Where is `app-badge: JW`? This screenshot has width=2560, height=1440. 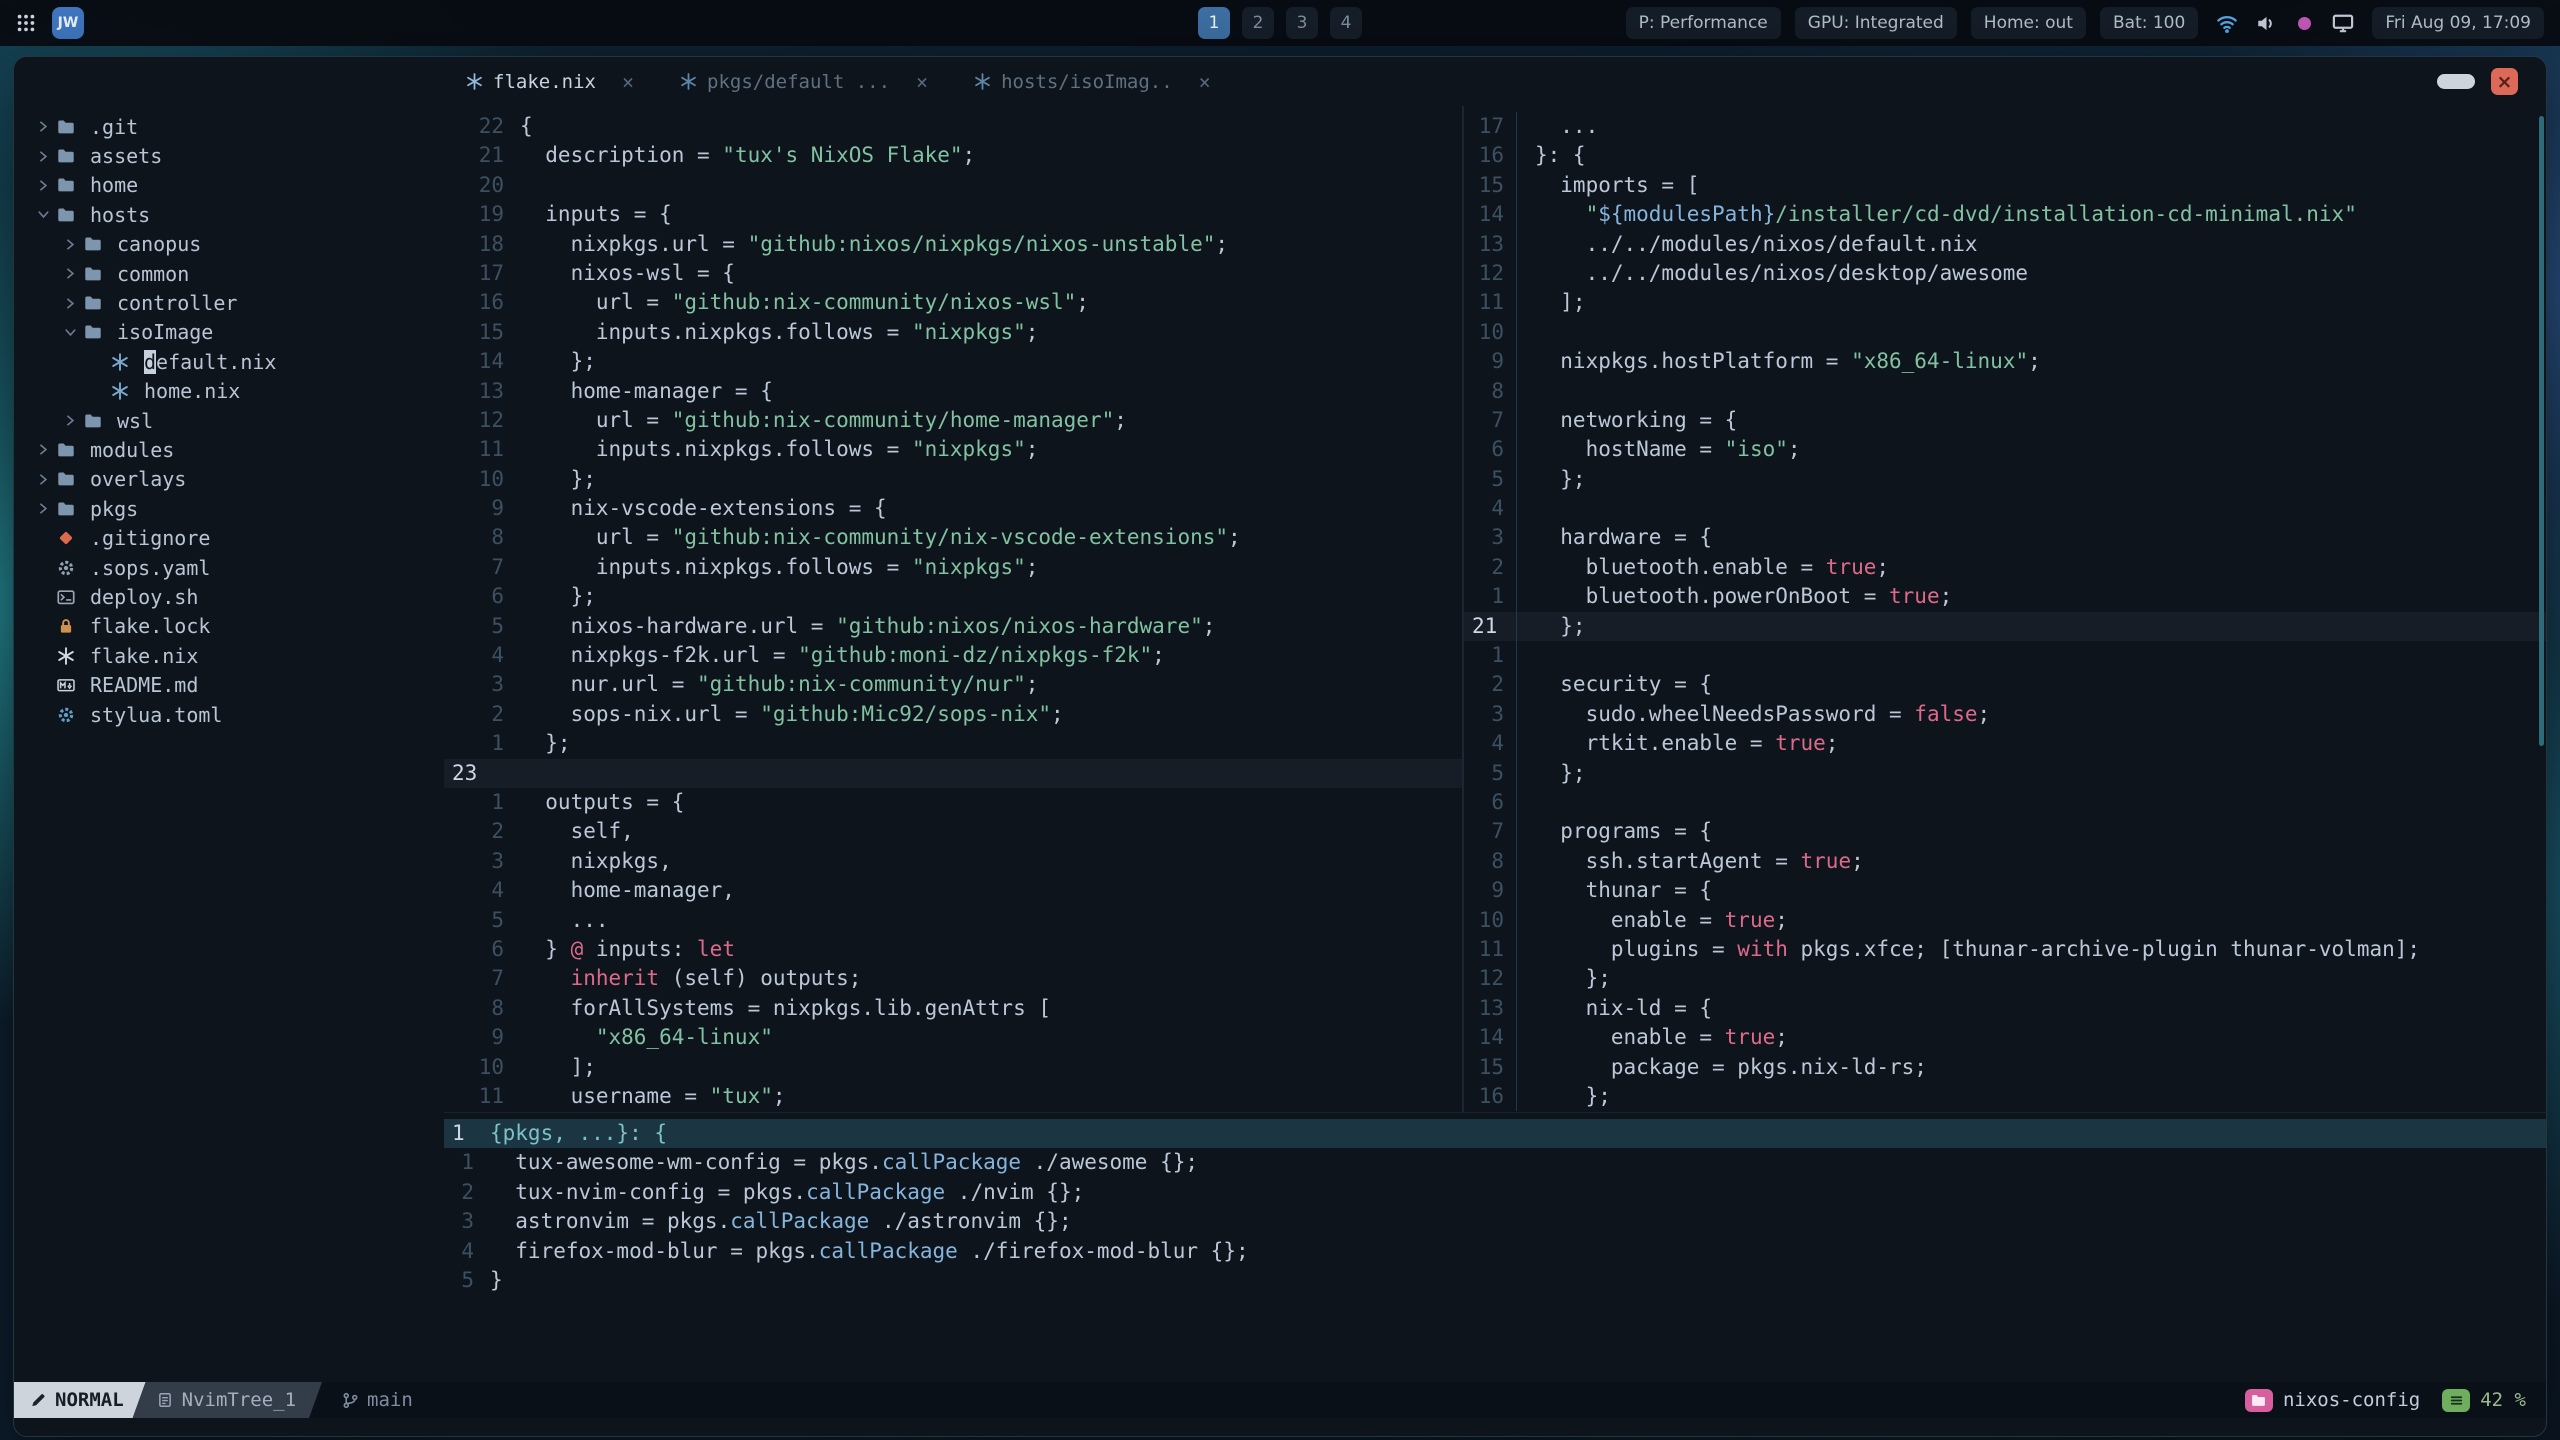
app-badge: JW is located at coordinates (68, 23).